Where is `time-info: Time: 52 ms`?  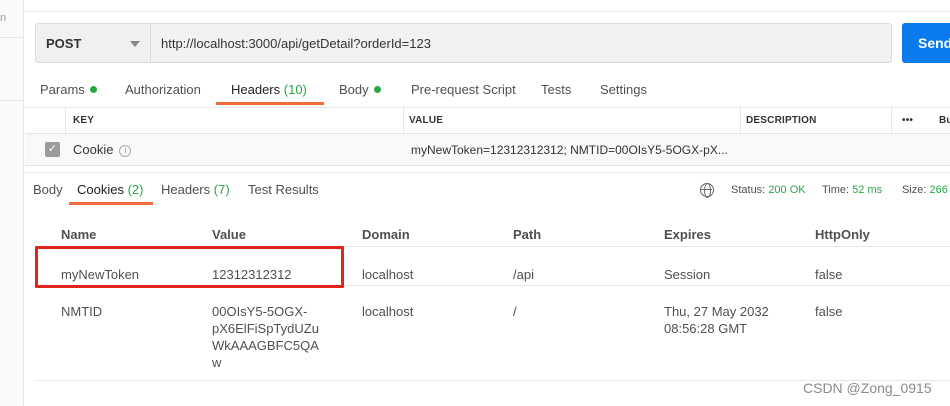 time-info: Time: 52 ms is located at coordinates (852, 190).